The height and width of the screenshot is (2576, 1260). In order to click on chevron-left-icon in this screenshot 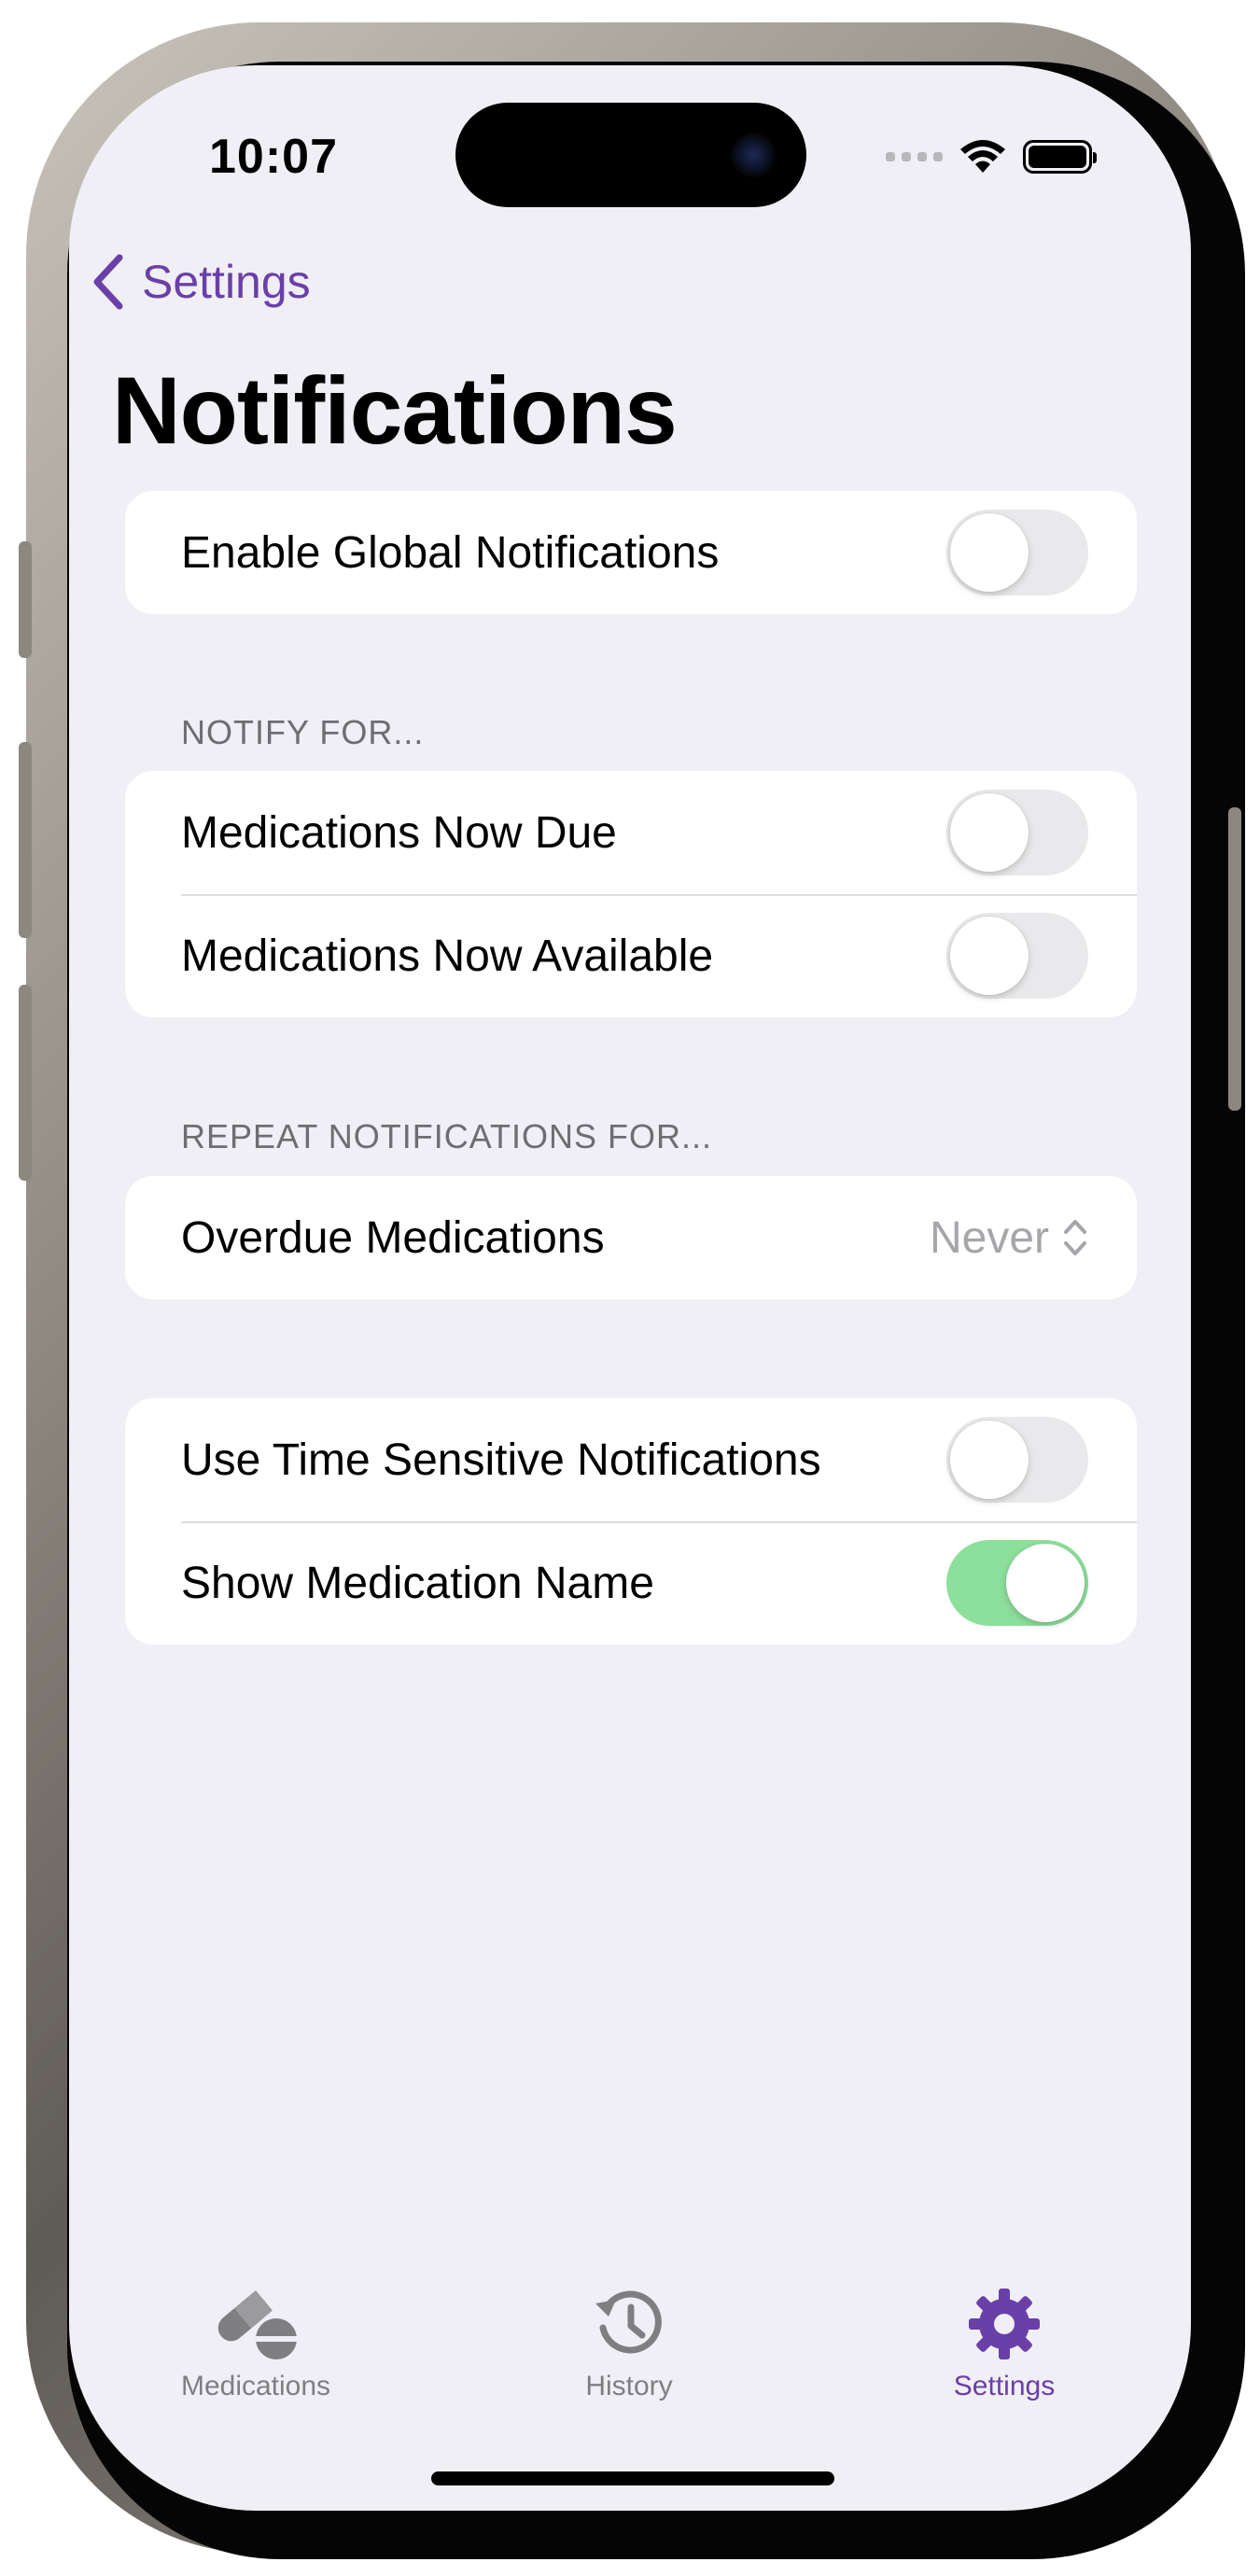, I will do `click(108, 282)`.